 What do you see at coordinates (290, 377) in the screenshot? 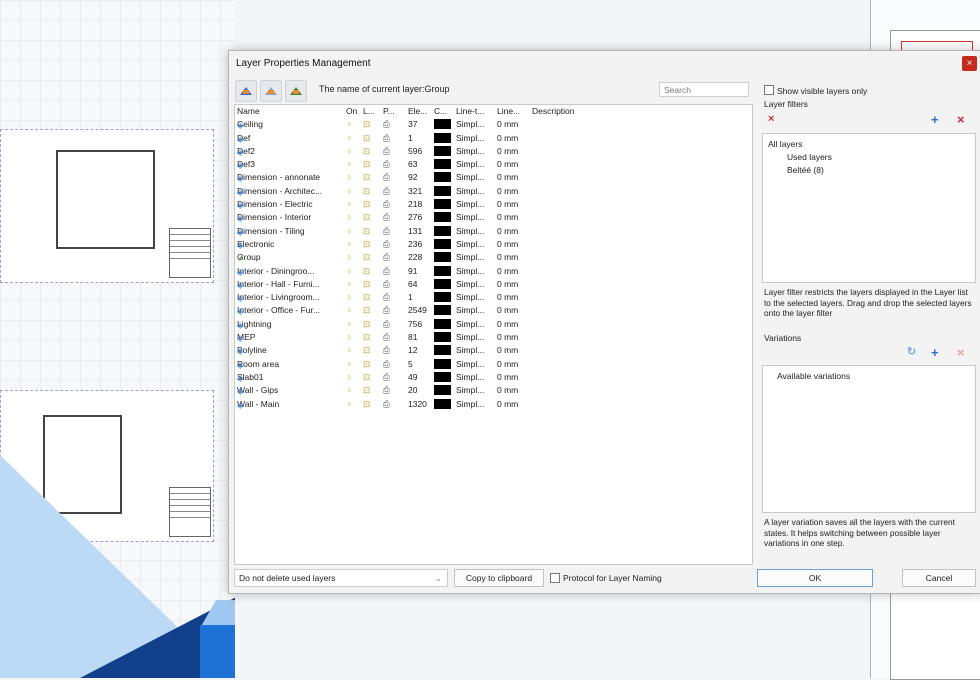
I see `layer-name: ◈ Slab01` at bounding box center [290, 377].